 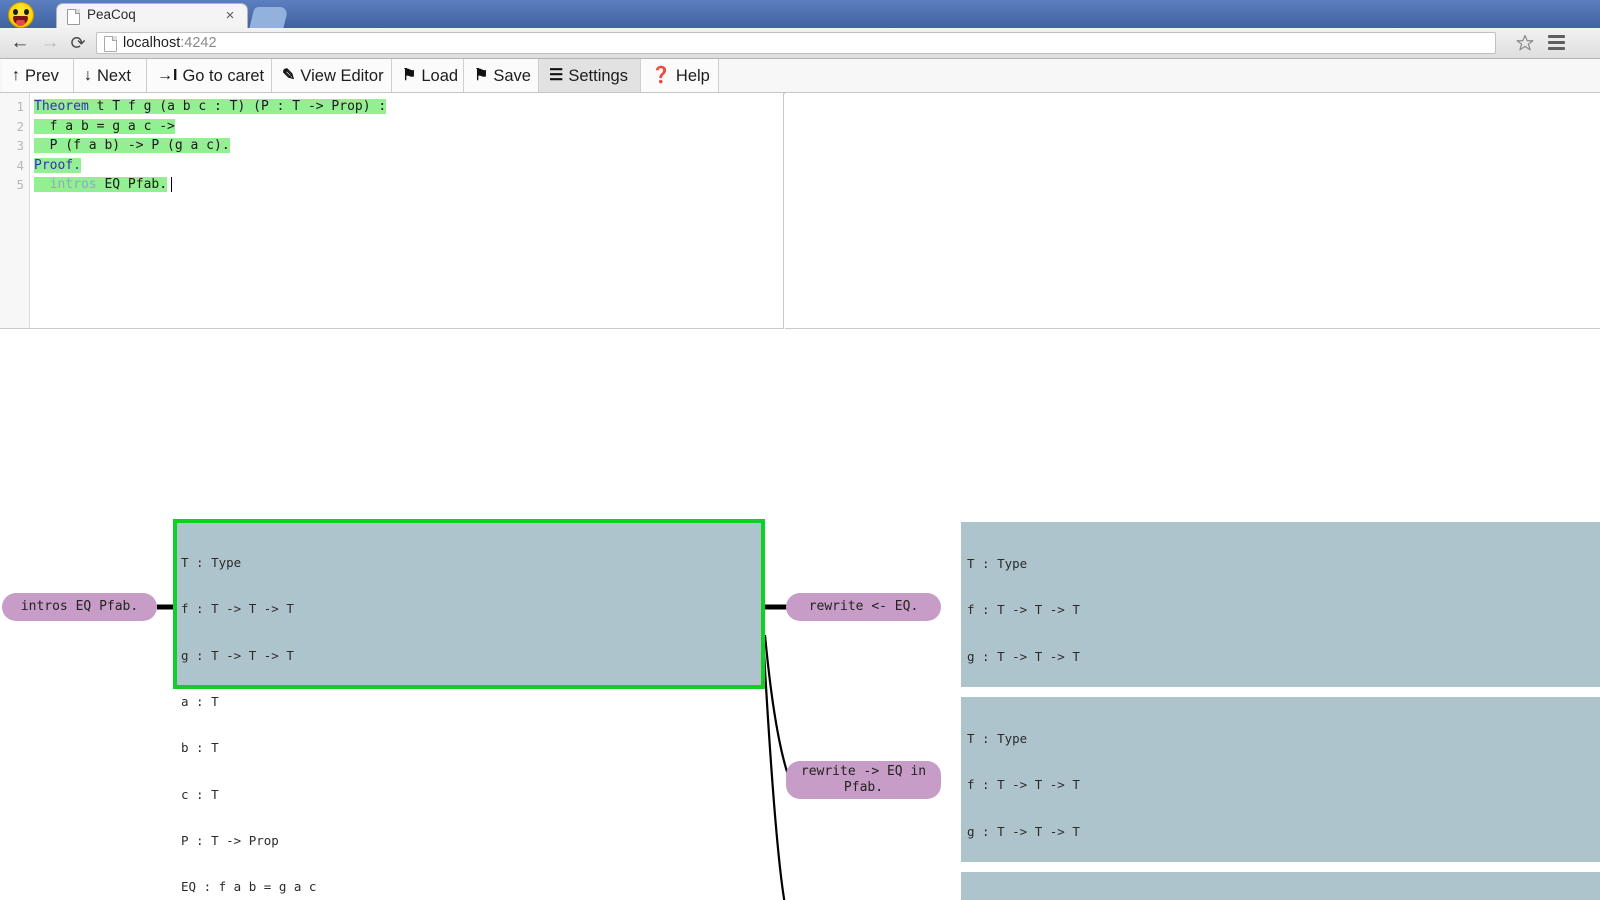 I want to click on editor-gutter: 1 2 3 4 5, so click(x=15, y=210).